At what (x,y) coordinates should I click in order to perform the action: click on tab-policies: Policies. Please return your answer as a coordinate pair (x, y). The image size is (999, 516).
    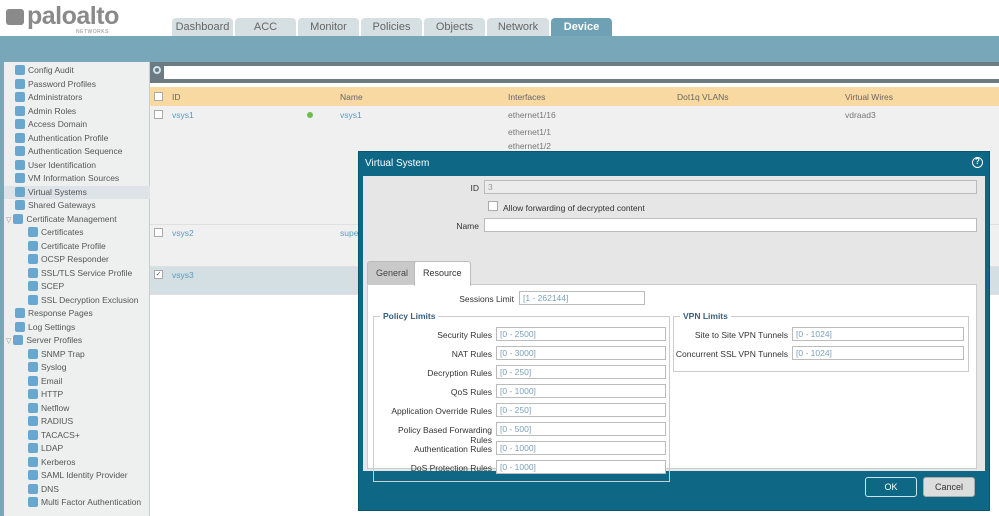
    Looking at the image, I should click on (391, 27).